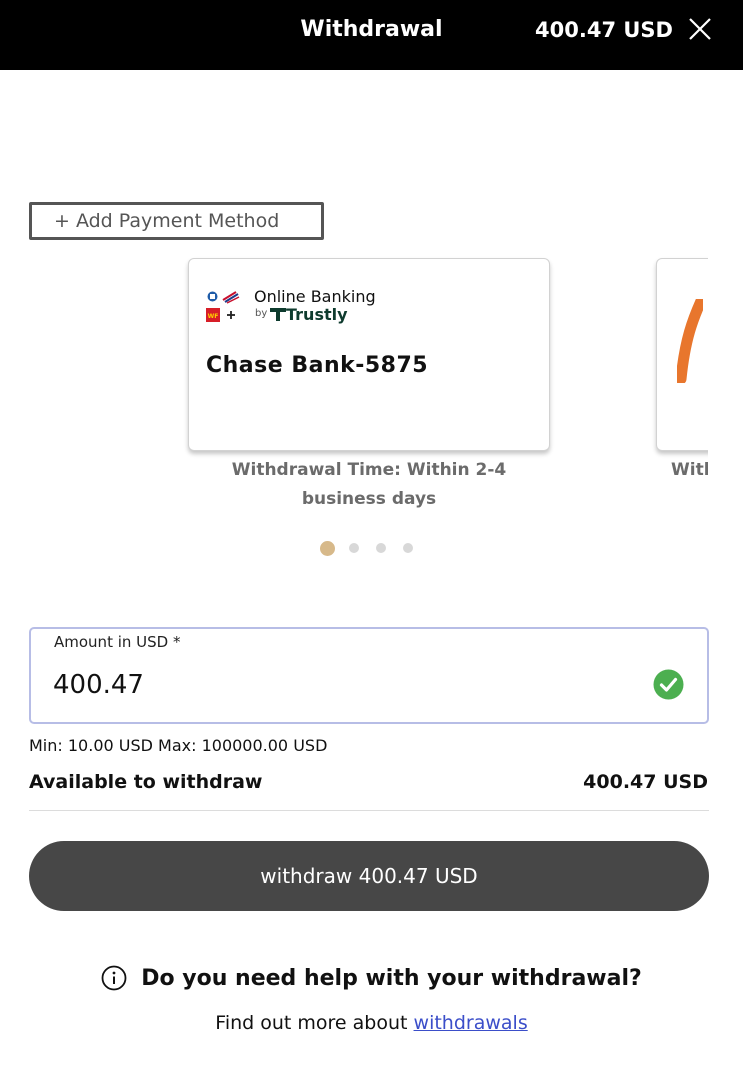  I want to click on info-icon, so click(114, 978).